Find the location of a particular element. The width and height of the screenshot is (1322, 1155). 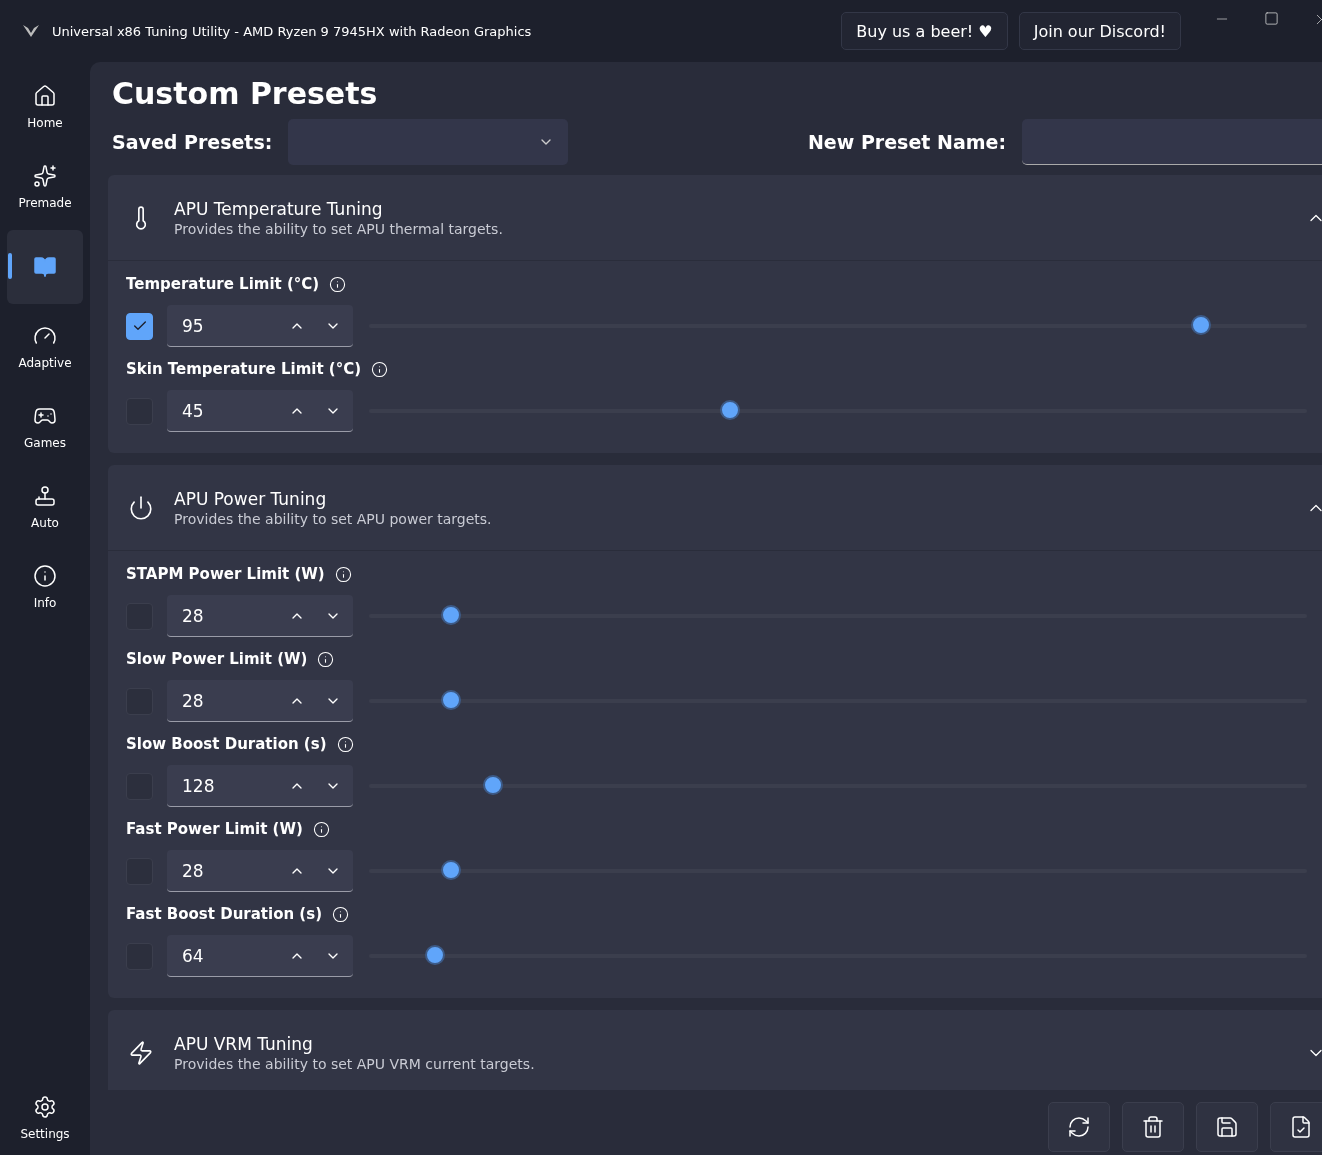

card-description: Provides the ability to set APU power targets. is located at coordinates (333, 518).